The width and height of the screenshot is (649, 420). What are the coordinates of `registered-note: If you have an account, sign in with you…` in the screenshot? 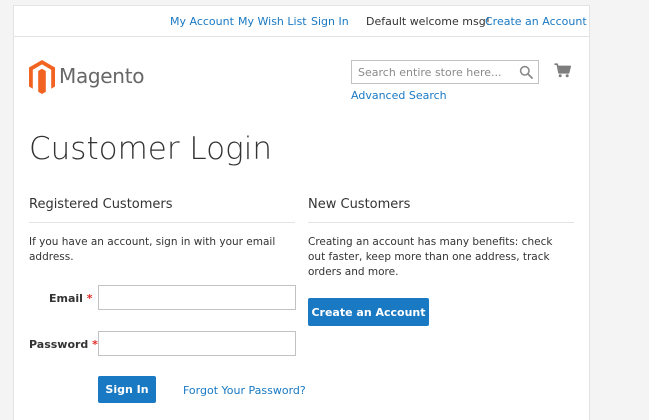 It's located at (152, 249).